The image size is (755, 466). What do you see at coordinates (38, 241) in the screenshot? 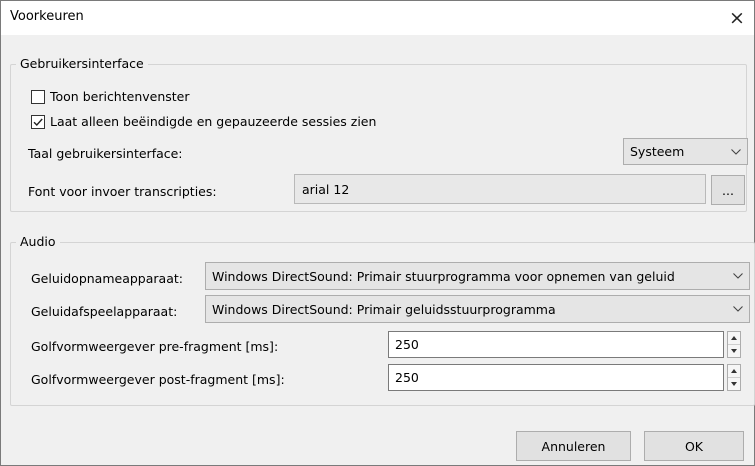
I see `audio-group-legend: Audio` at bounding box center [38, 241].